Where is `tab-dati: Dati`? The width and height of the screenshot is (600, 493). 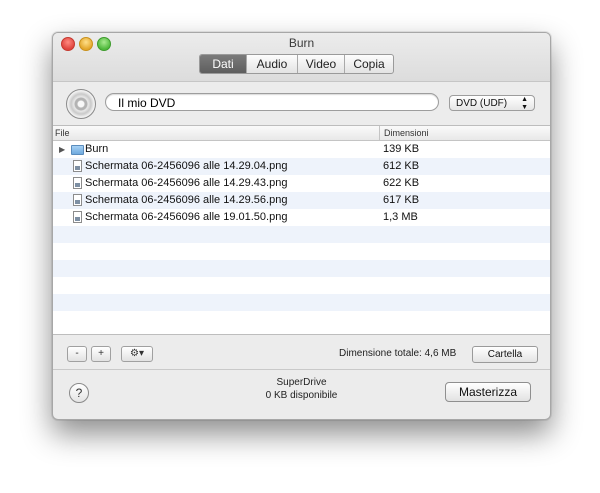 tab-dati: Dati is located at coordinates (223, 64).